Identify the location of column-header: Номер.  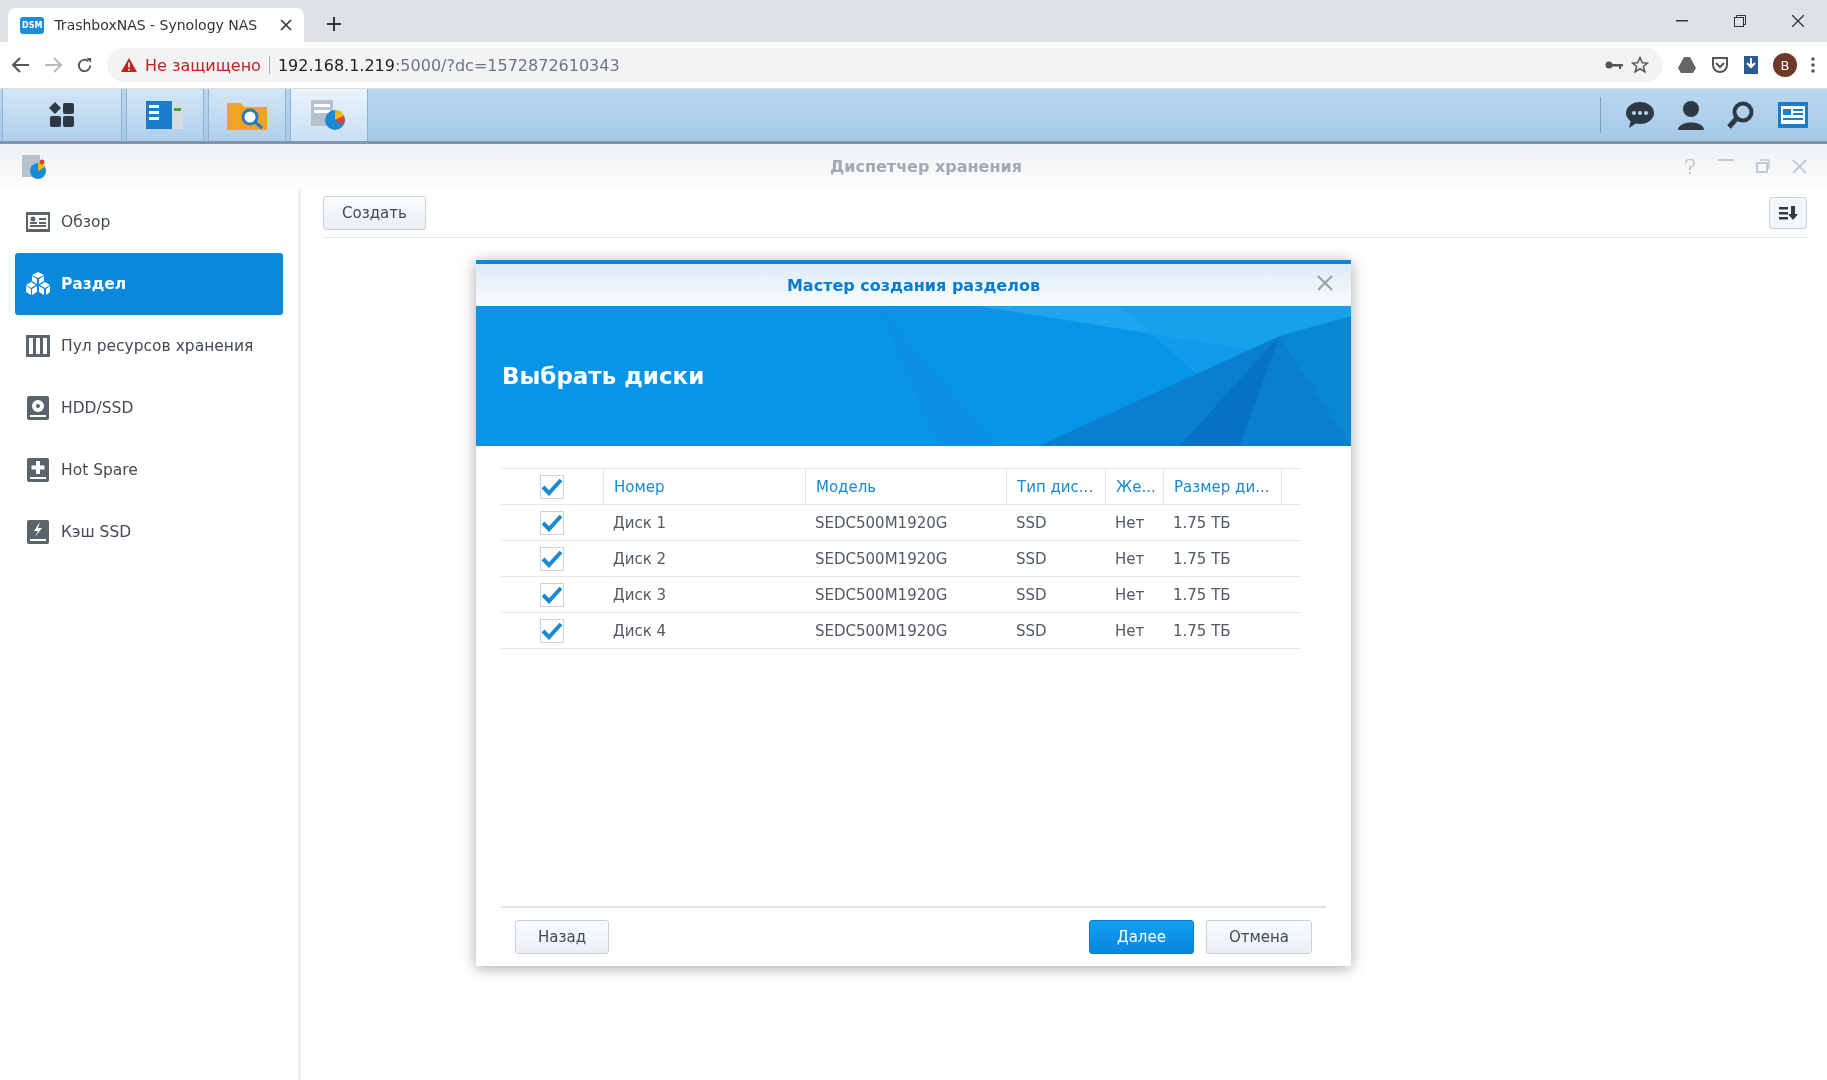
(704, 486).